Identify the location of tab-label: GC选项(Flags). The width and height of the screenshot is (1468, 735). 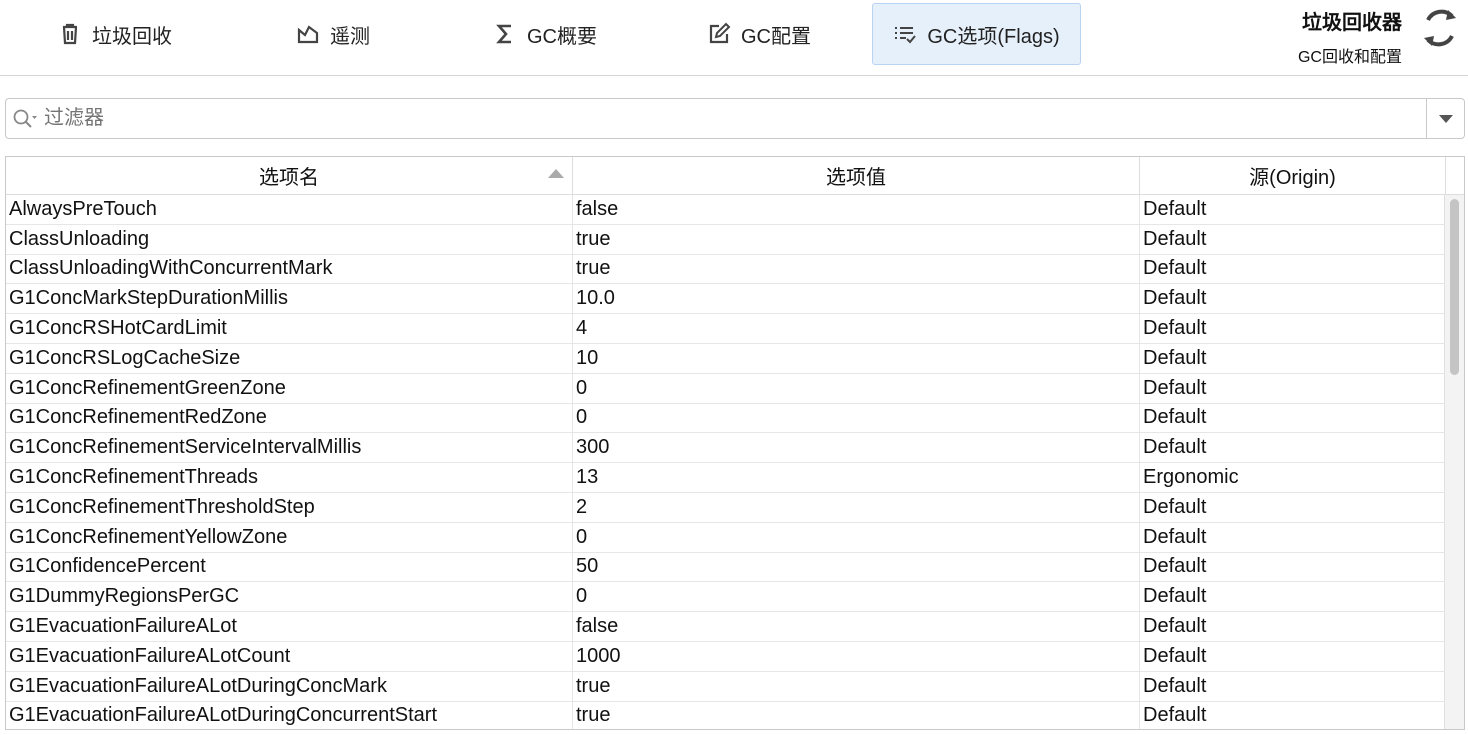
(993, 36).